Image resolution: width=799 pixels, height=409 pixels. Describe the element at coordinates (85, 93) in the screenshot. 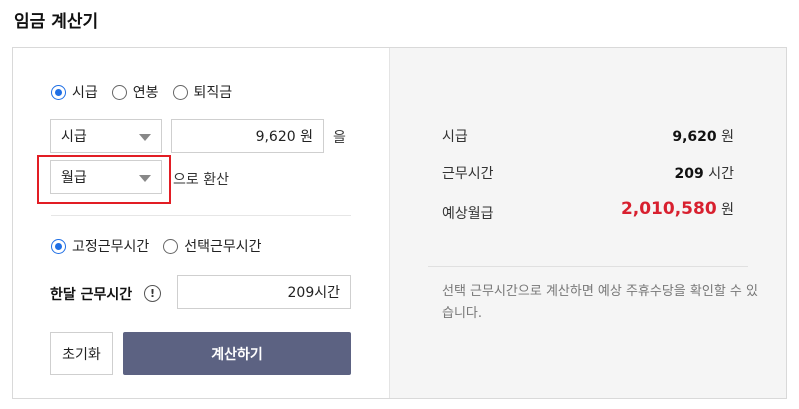

I see `radio-label: 시급` at that location.